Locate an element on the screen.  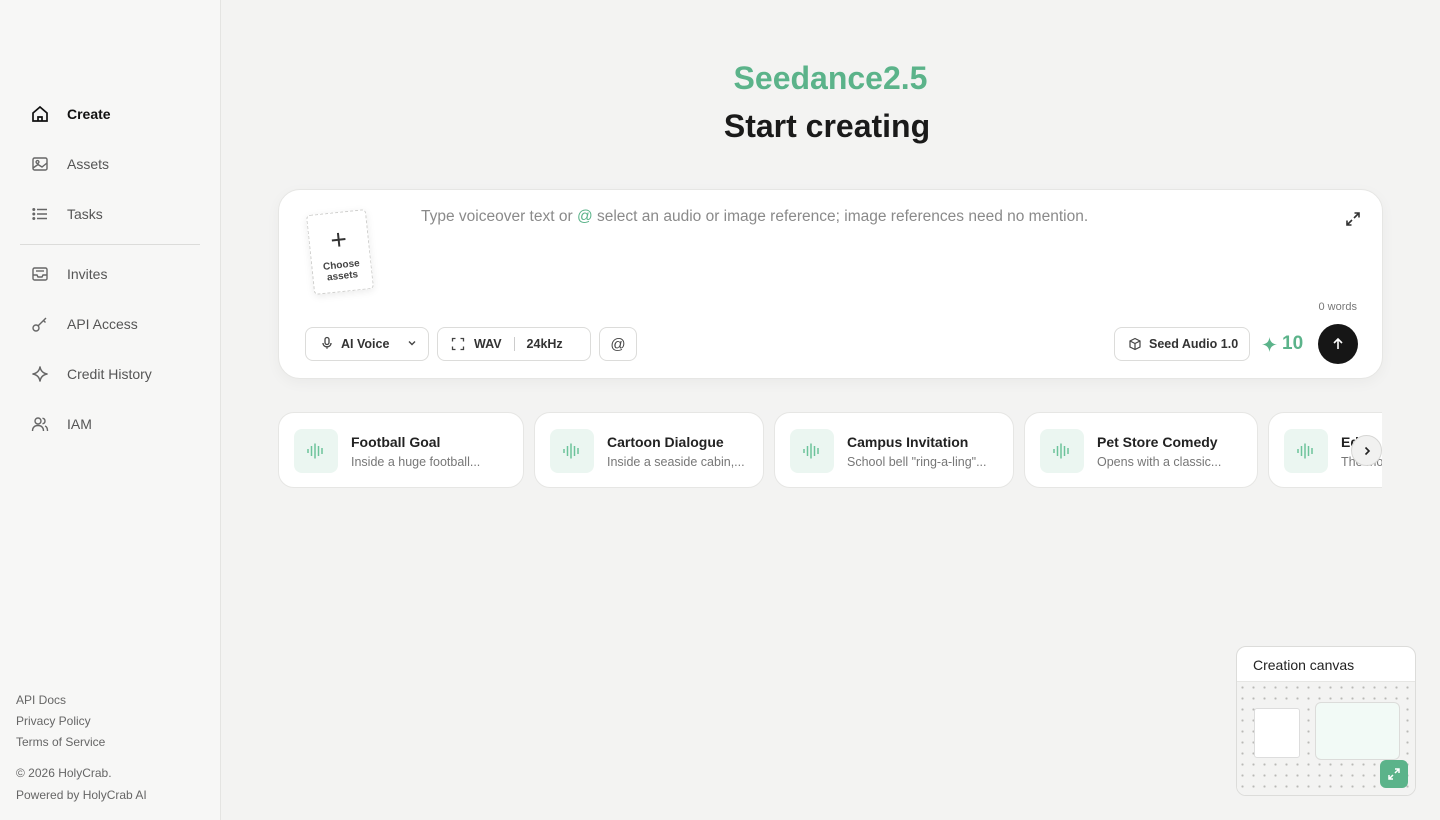
cube-icon is located at coordinates (1135, 344).